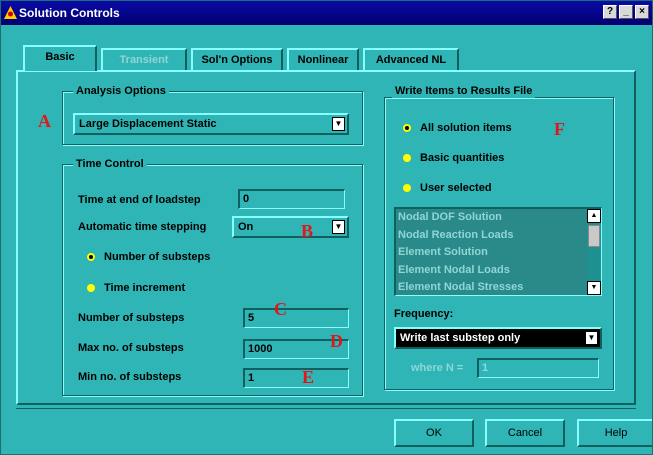  I want to click on ok-button: OK, so click(434, 433).